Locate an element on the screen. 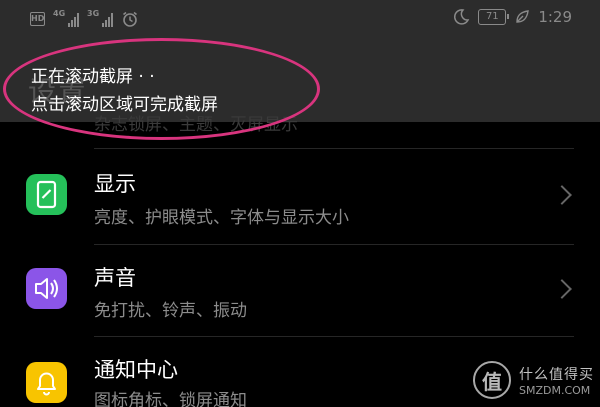 The image size is (600, 407). settings-item-subtitle: 亮度、护眼模式、字体与显示大小 is located at coordinates (221, 218).